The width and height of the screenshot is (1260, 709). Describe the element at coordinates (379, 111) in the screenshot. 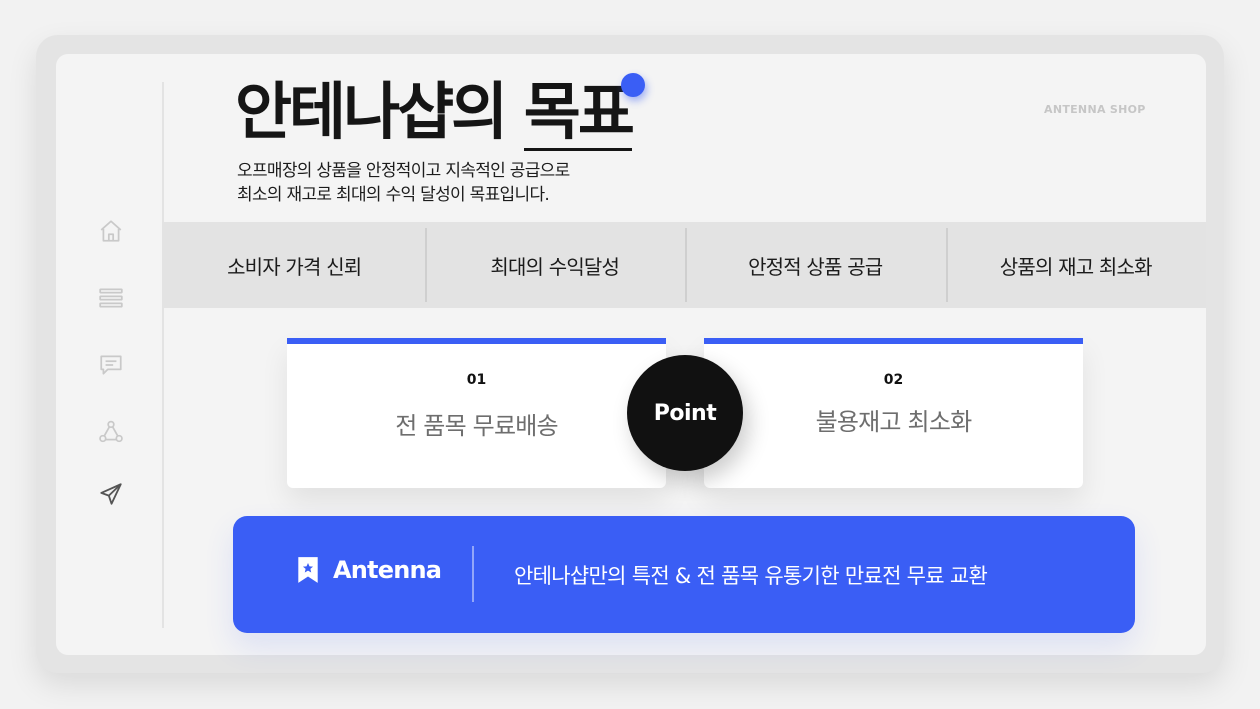

I see `page-title-main: 안테나샵의` at that location.